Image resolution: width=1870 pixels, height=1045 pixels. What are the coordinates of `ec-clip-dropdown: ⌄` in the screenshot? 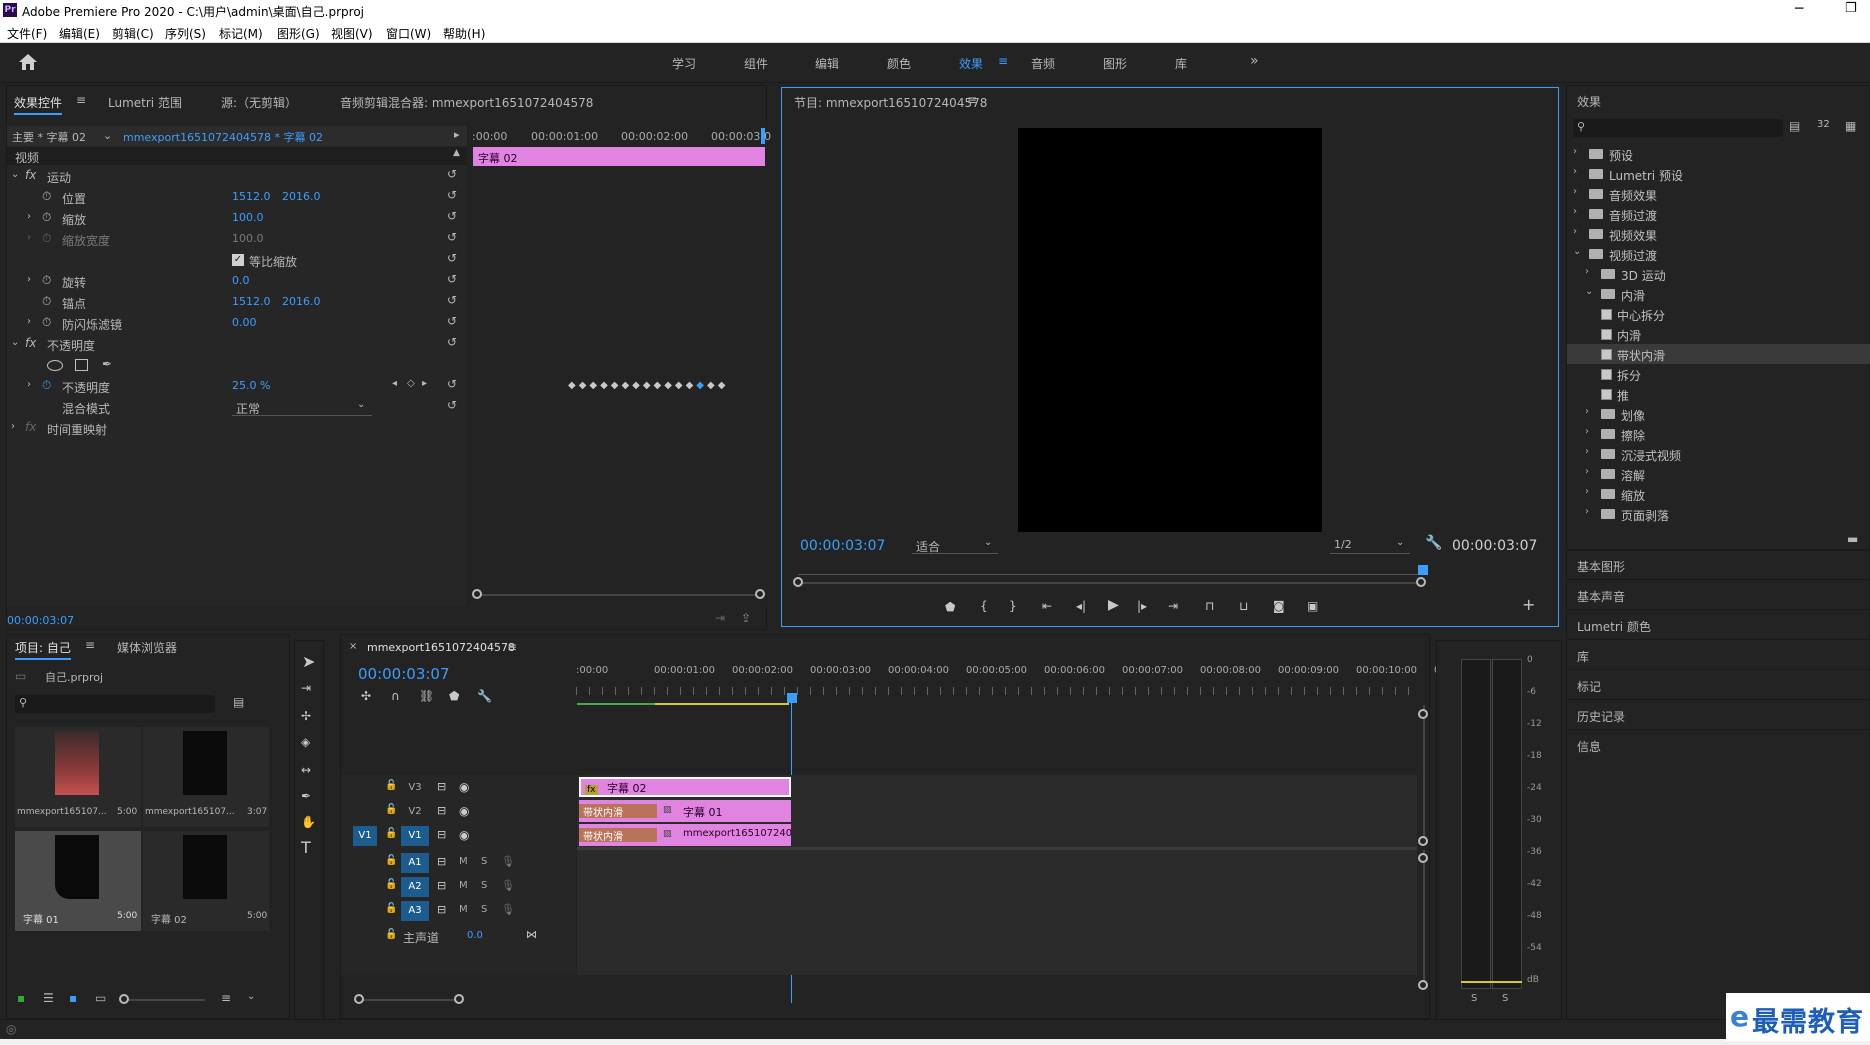 It's located at (107, 135).